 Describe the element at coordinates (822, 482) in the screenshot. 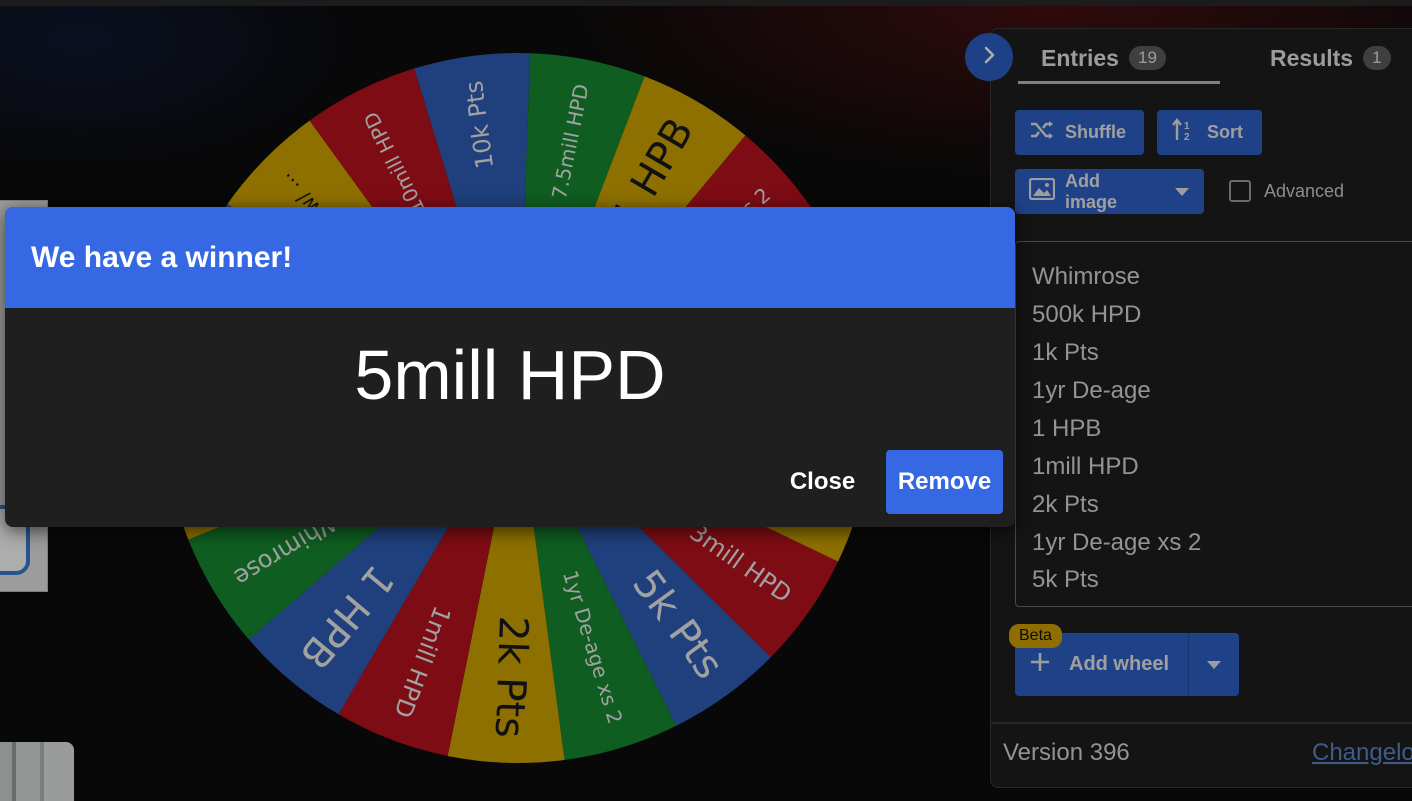

I see `close-button: Close` at that location.